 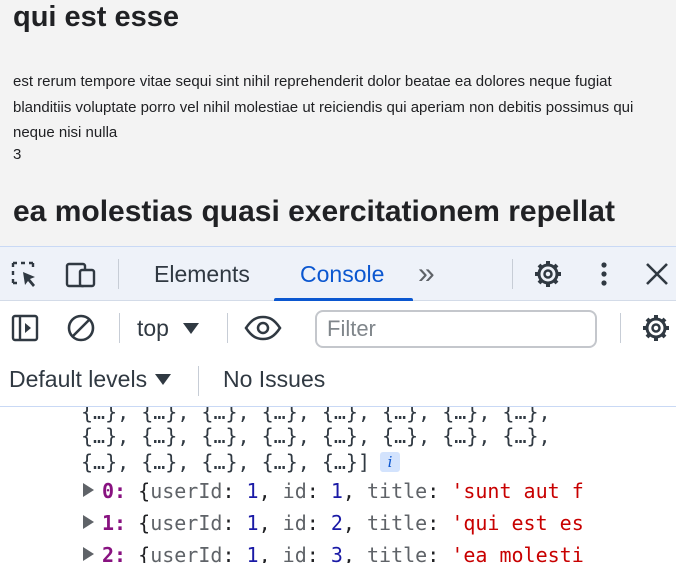 What do you see at coordinates (25, 275) in the screenshot?
I see `select-element-icon` at bounding box center [25, 275].